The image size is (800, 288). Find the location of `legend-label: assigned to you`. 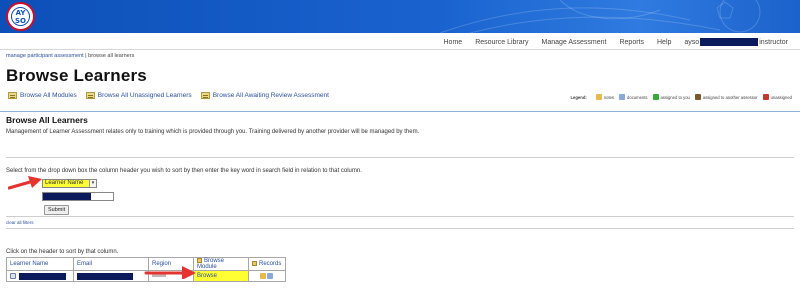

legend-label: assigned to you is located at coordinates (675, 97).